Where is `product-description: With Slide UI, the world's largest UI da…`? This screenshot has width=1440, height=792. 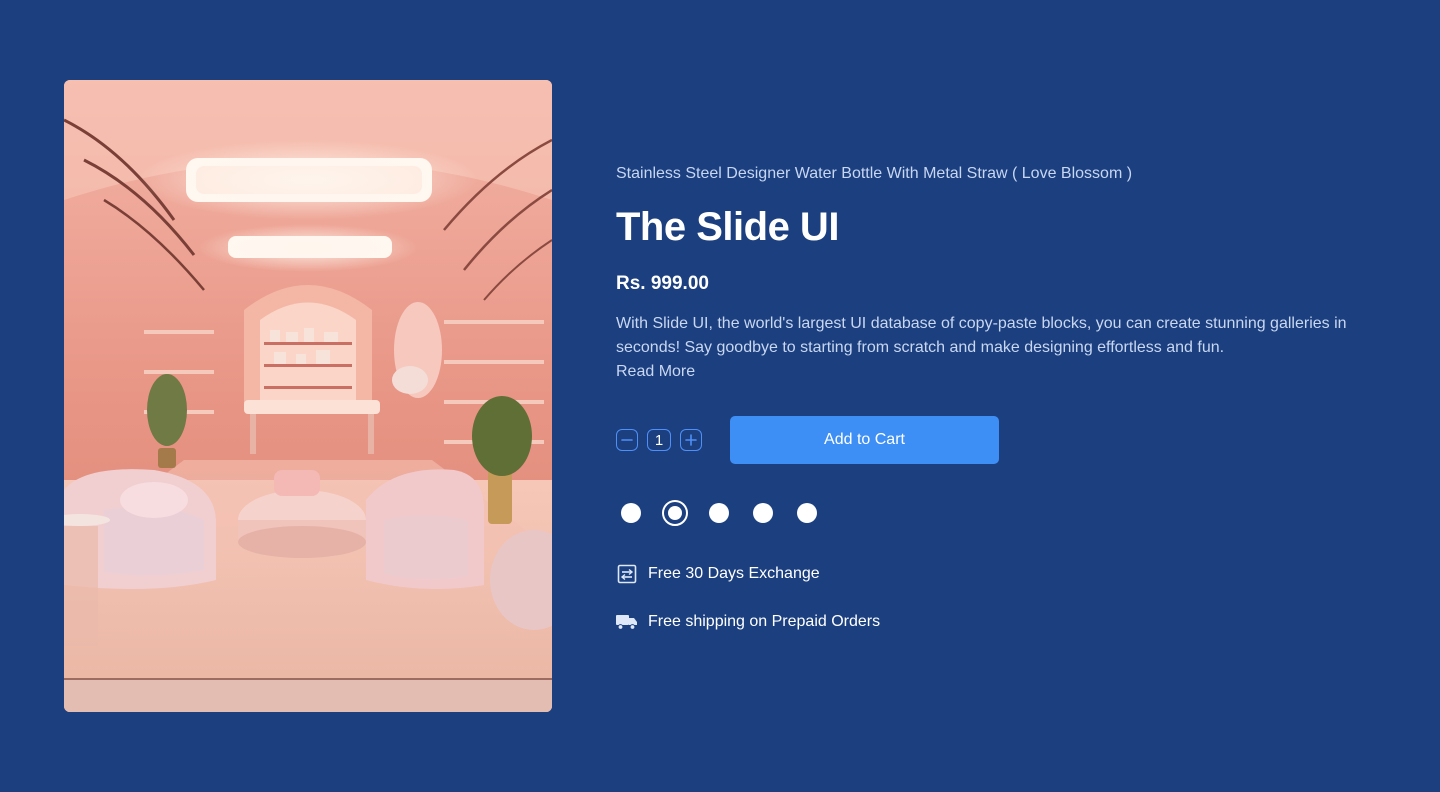 product-description: With Slide UI, the world's largest UI da… is located at coordinates (991, 348).